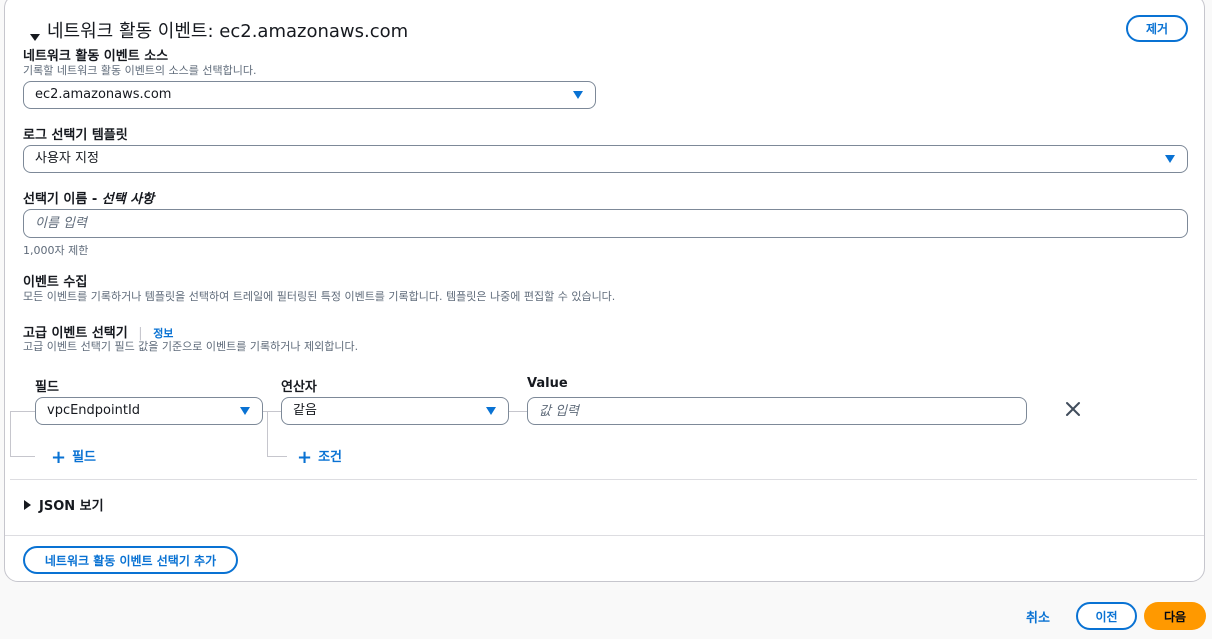 Image resolution: width=1212 pixels, height=639 pixels. I want to click on remove-button: 제거, so click(1157, 28).